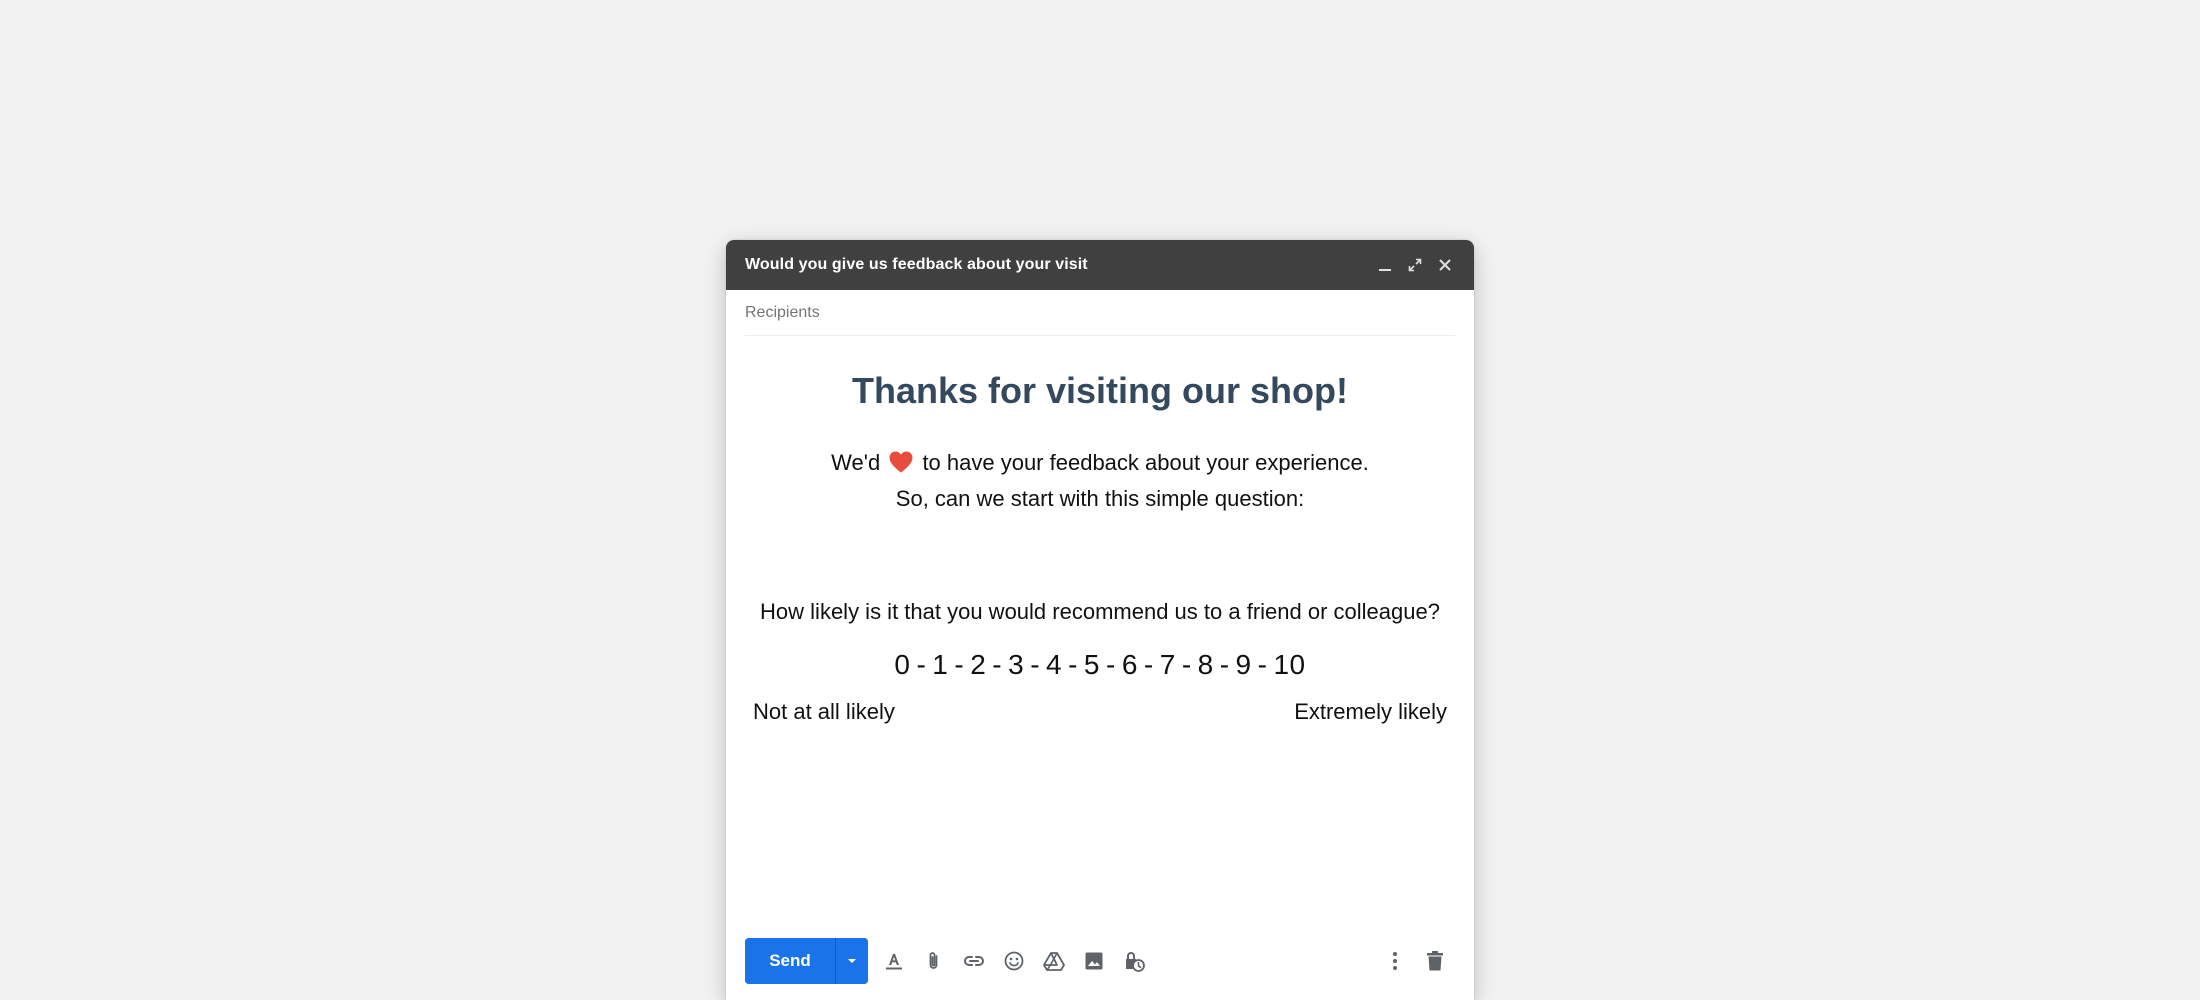 The image size is (2200, 1000). I want to click on send-button: Send, so click(790, 961).